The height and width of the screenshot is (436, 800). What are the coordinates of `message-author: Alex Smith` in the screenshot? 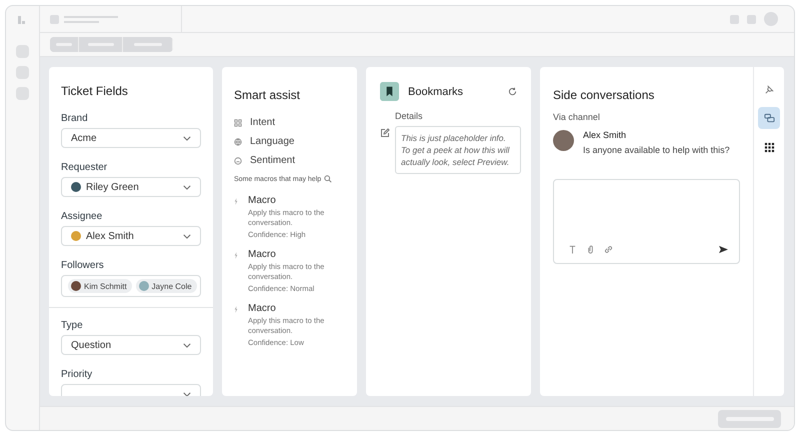 It's located at (605, 135).